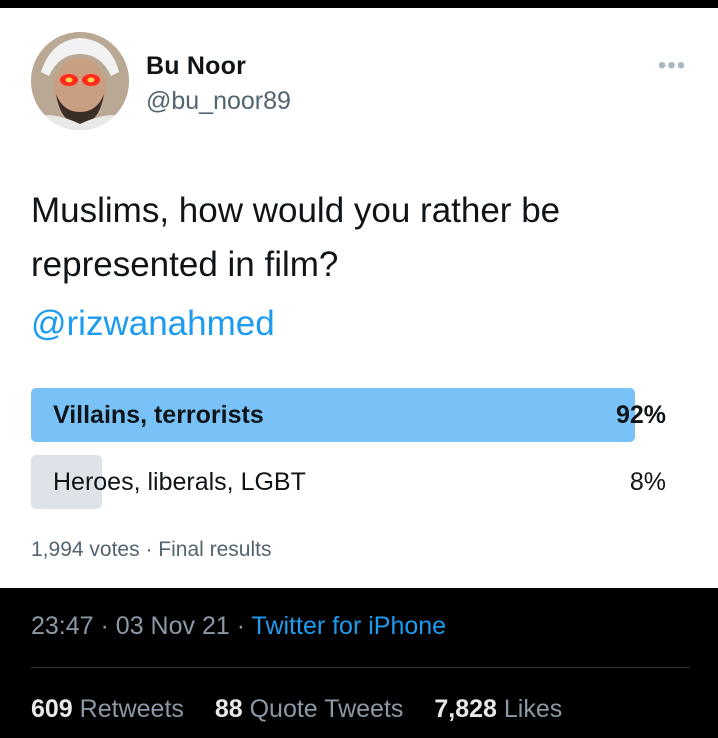 This screenshot has width=718, height=738. I want to click on poll-status: Final results, so click(215, 549).